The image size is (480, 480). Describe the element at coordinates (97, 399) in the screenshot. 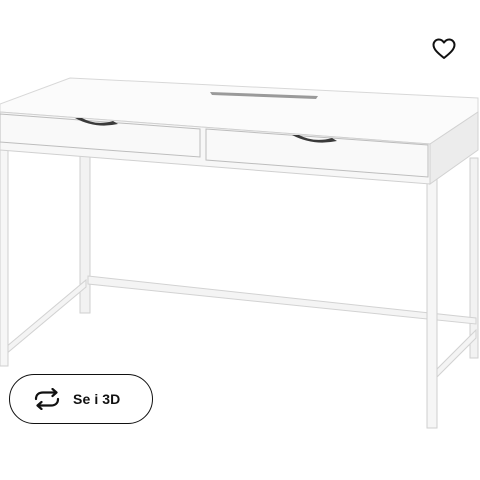

I see `view-in-3d-label: Se i 3D` at that location.